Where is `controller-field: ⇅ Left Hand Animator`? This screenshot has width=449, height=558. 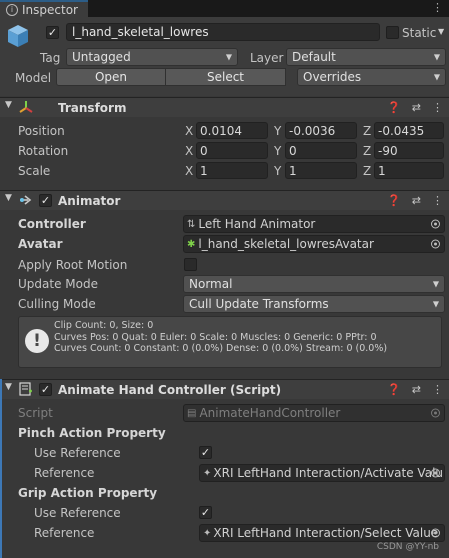 controller-field: ⇅ Left Hand Animator is located at coordinates (314, 224).